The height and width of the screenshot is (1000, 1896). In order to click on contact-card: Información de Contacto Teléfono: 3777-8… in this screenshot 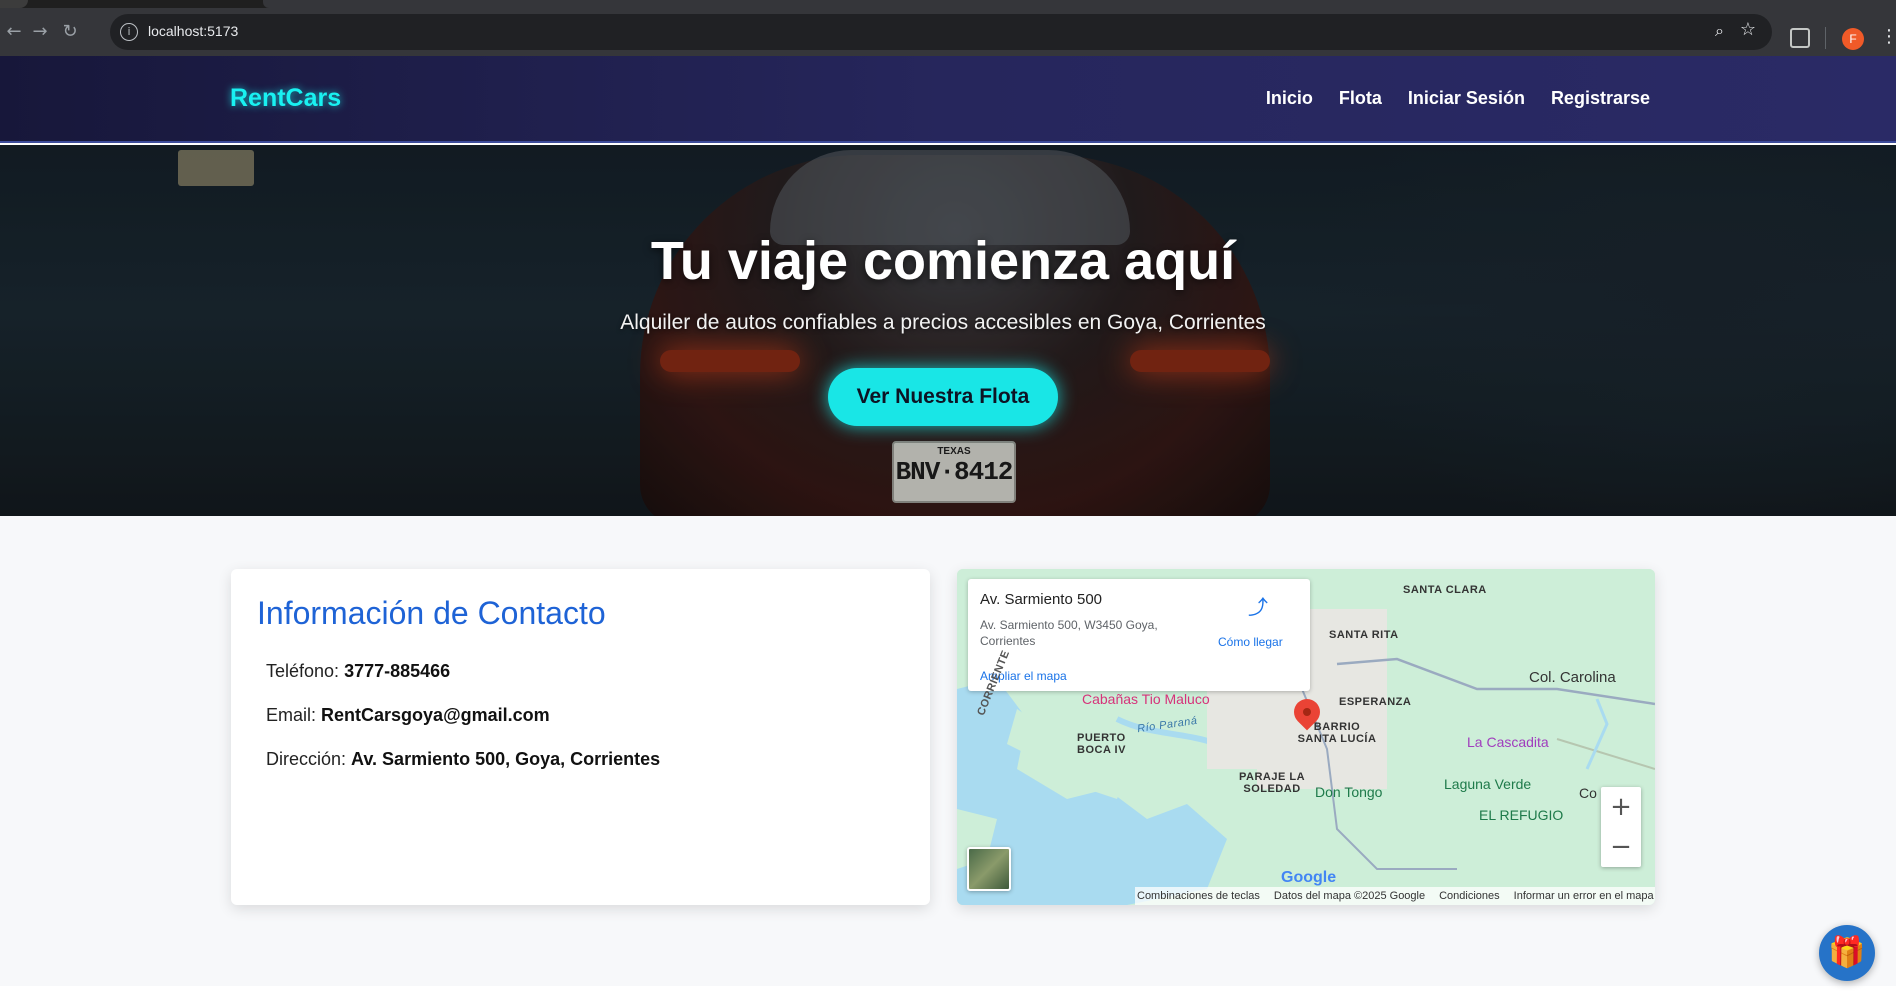, I will do `click(580, 737)`.